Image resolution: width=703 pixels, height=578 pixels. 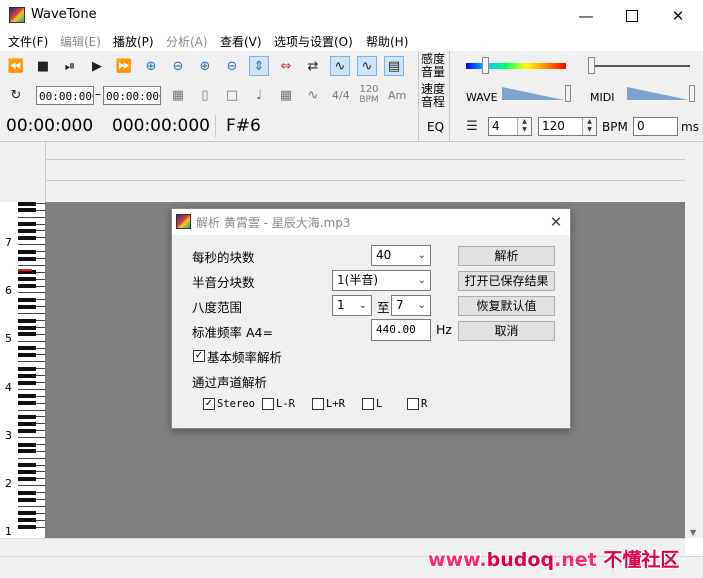 What do you see at coordinates (313, 66) in the screenshot?
I see `arrows-icon: ⇄` at bounding box center [313, 66].